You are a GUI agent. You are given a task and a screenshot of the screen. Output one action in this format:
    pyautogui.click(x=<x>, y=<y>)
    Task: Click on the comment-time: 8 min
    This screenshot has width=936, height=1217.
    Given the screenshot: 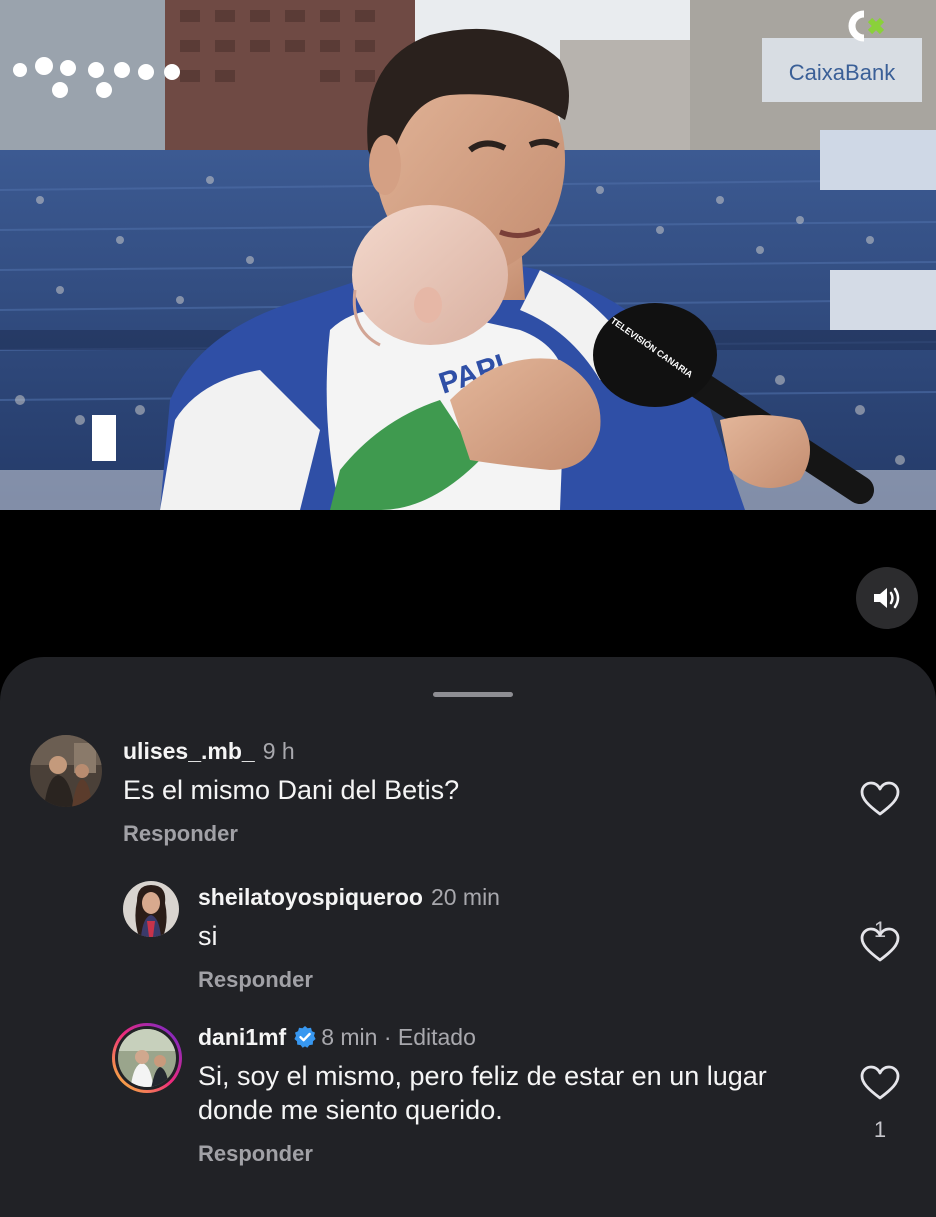 What is the action you would take?
    pyautogui.click(x=349, y=1037)
    